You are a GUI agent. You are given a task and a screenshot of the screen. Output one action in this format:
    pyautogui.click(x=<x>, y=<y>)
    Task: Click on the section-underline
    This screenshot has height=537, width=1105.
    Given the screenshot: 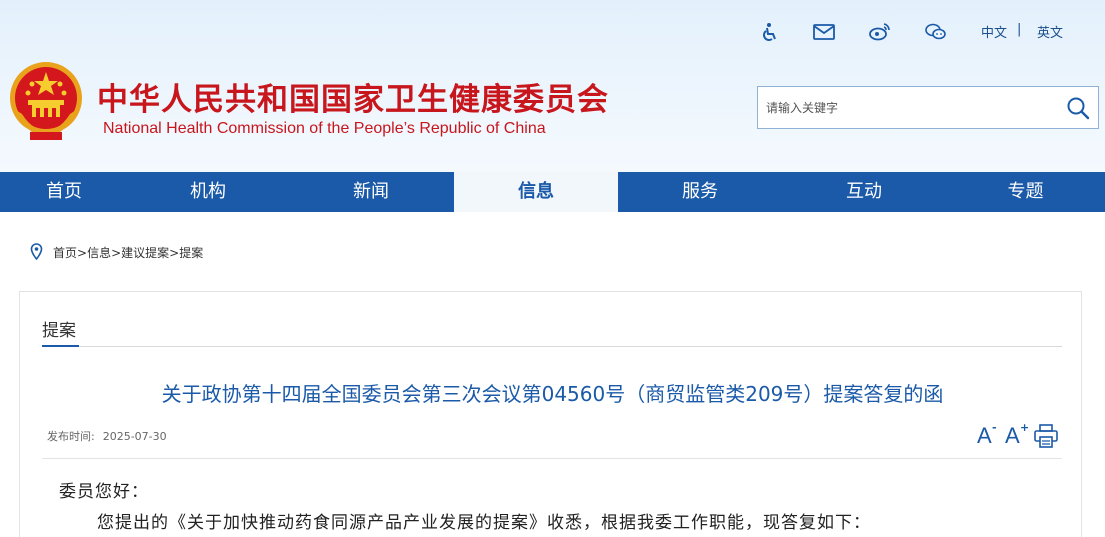 What is the action you would take?
    pyautogui.click(x=60, y=346)
    